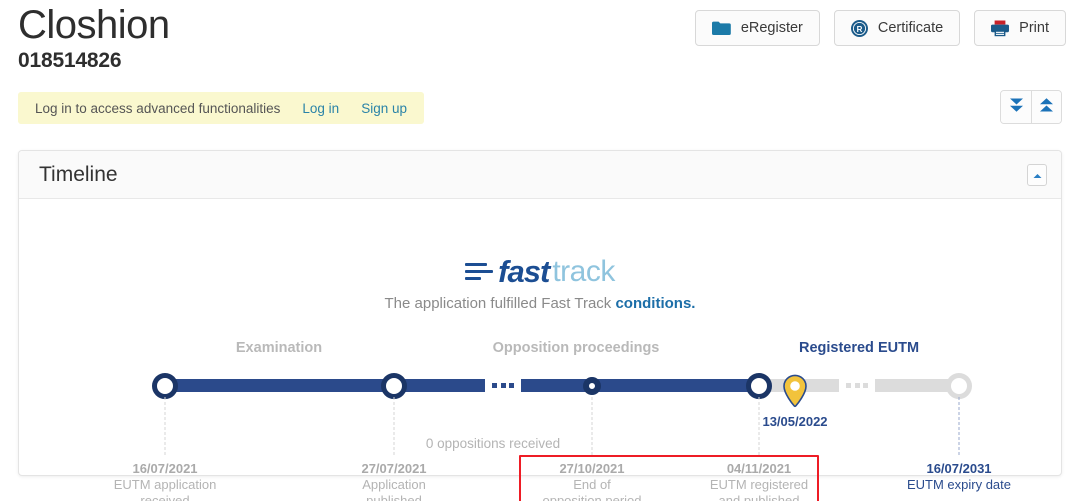 The height and width of the screenshot is (501, 1080). Describe the element at coordinates (959, 468) in the screenshot. I see `milestone-date-5: 16/07/2031` at that location.